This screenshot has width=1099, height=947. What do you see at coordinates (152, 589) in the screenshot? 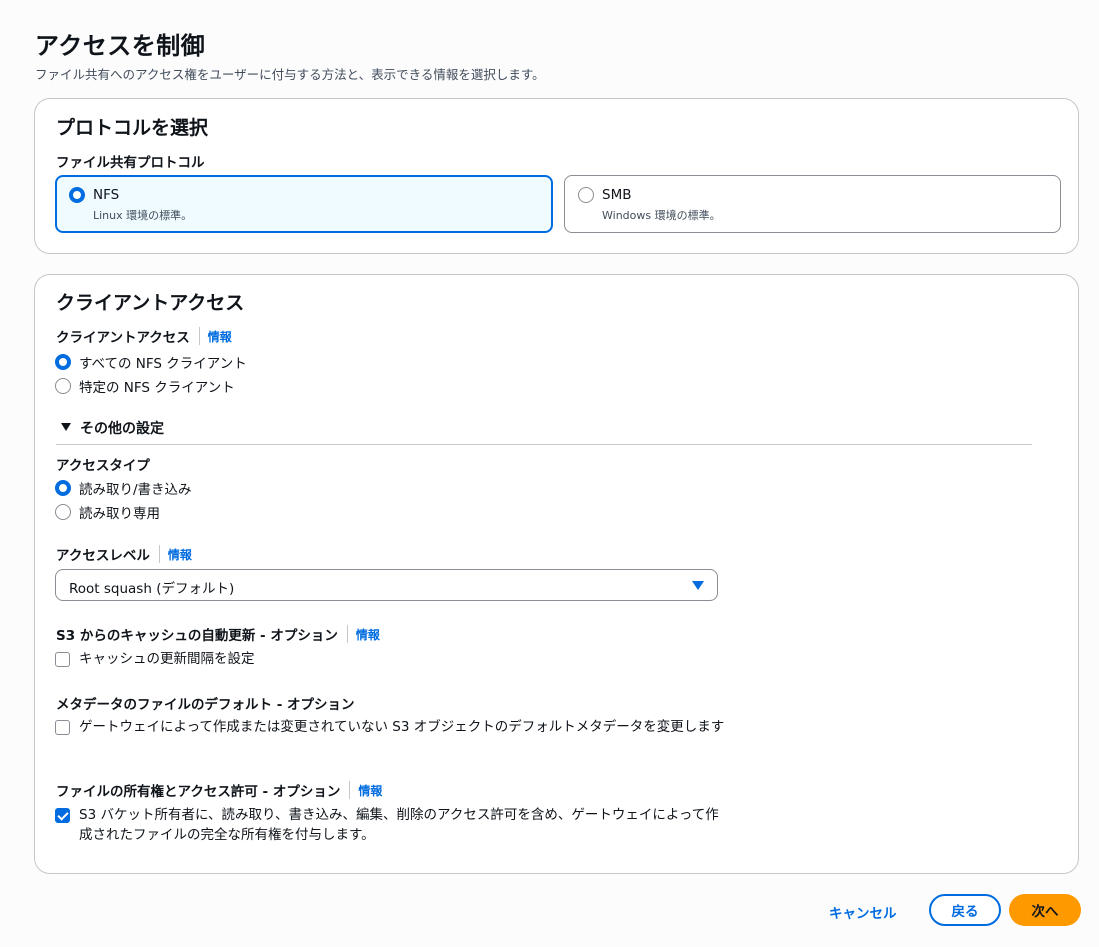
I see `access-level-value: Root squash (デフォルト)` at bounding box center [152, 589].